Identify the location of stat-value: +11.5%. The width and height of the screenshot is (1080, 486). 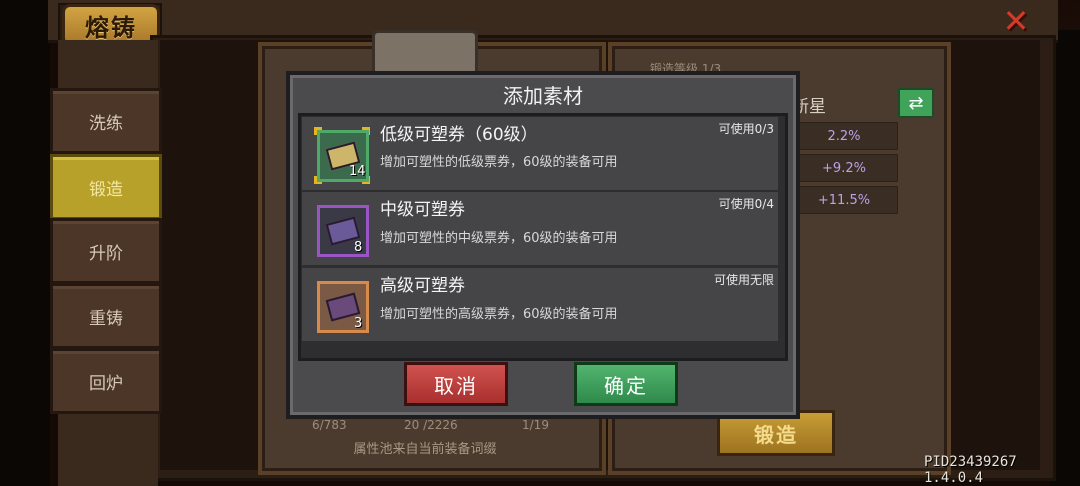
(844, 200).